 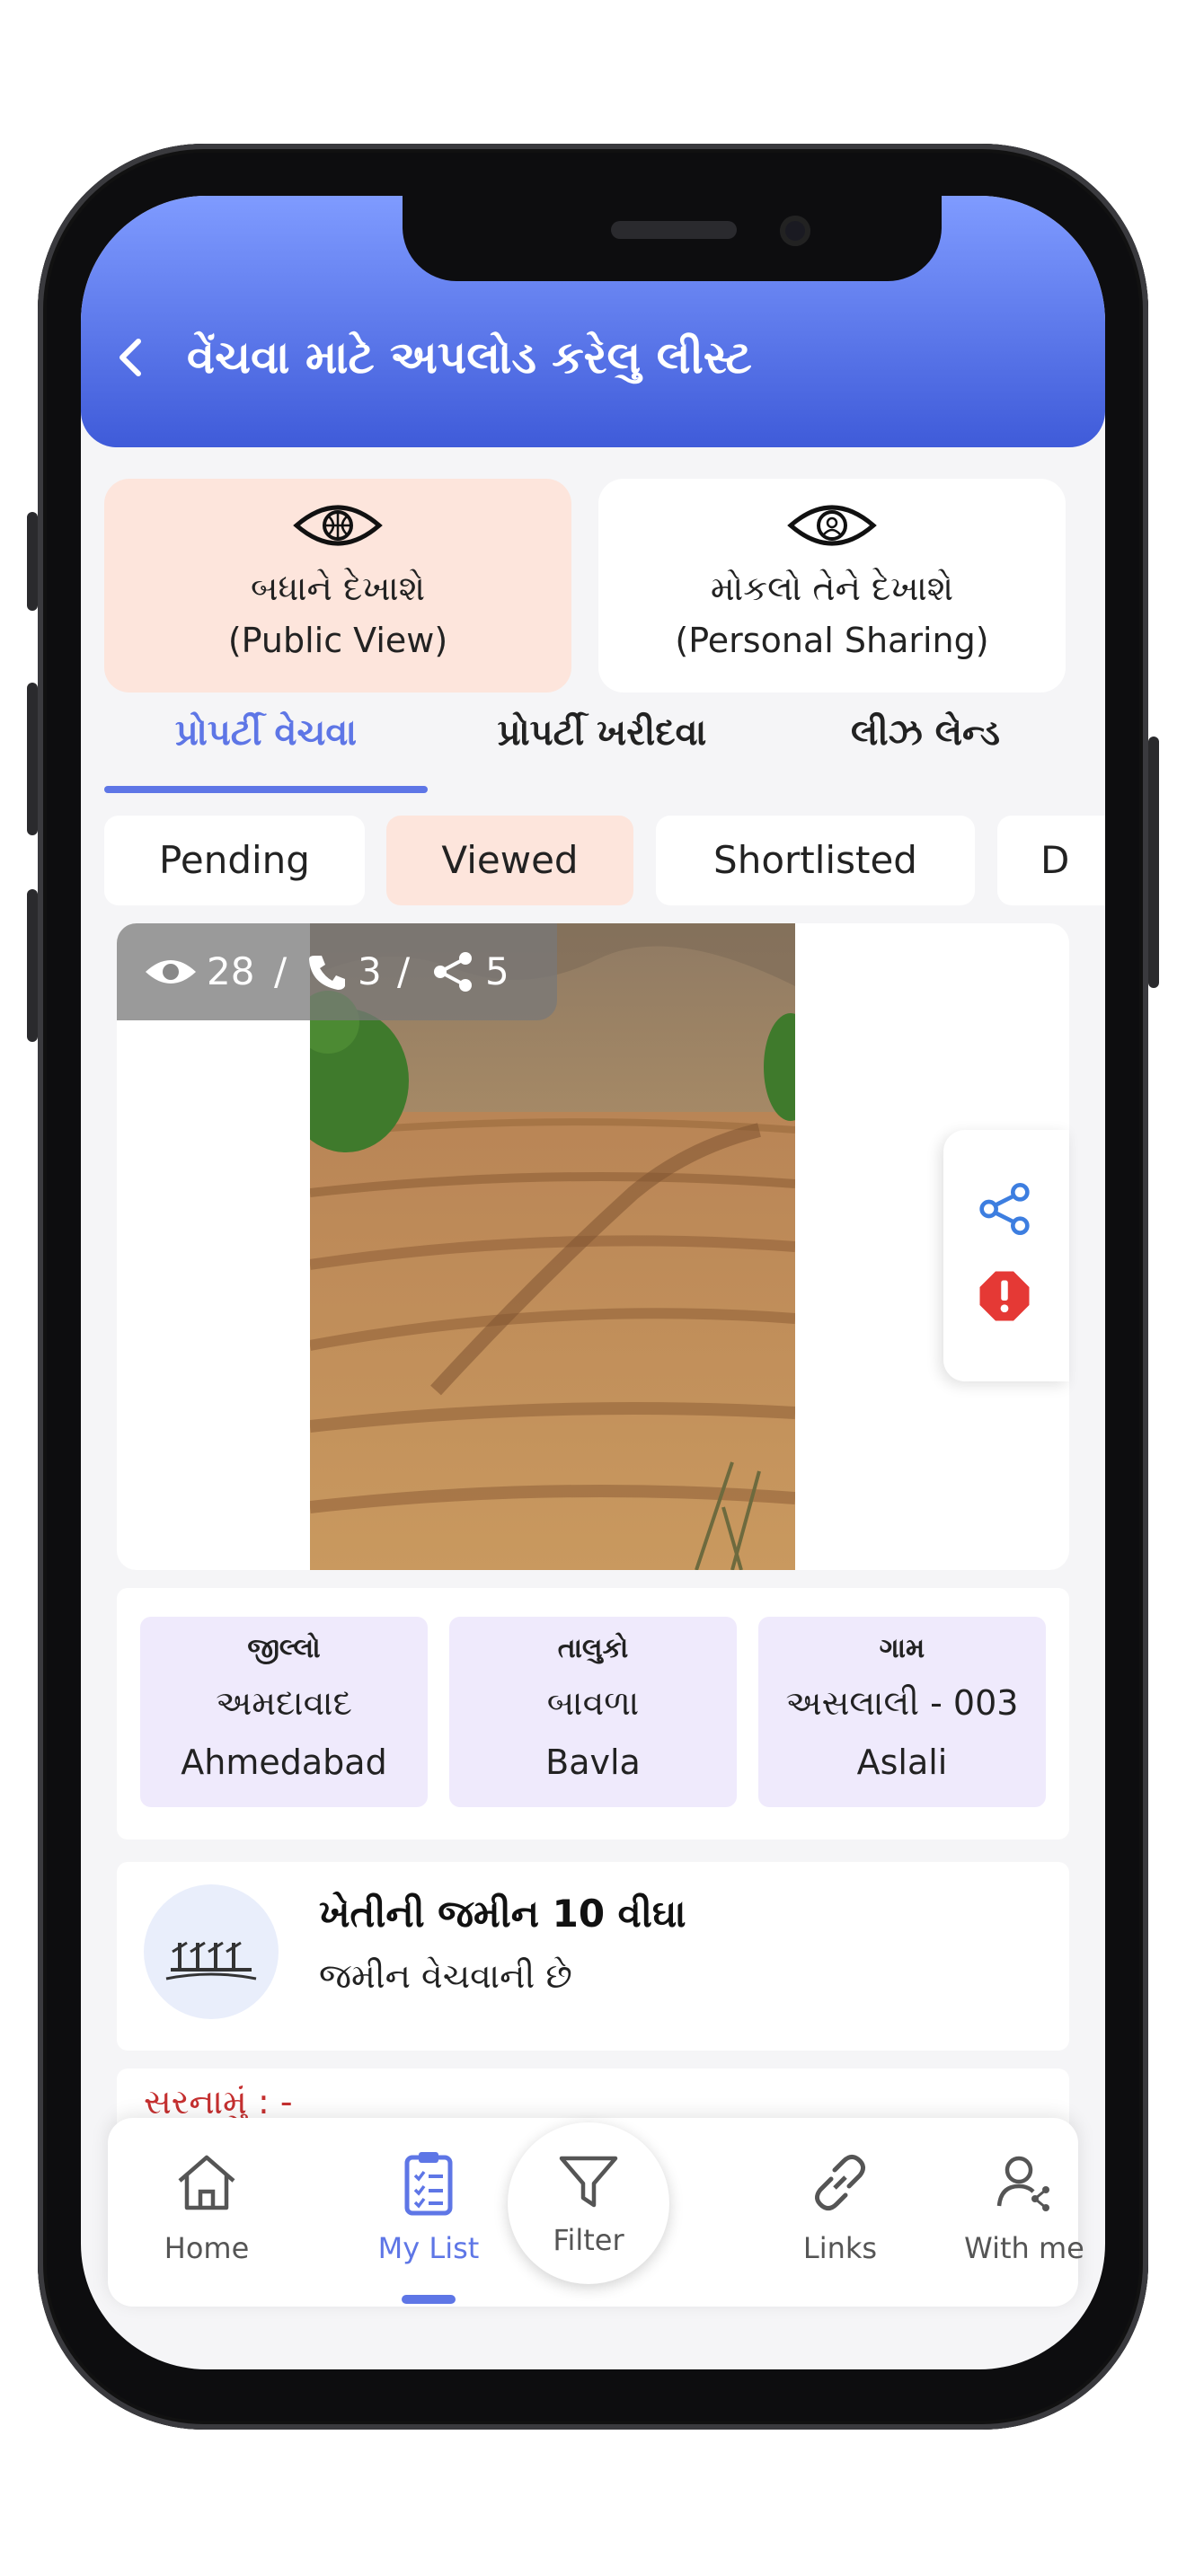 I want to click on nav-home: Home, so click(x=207, y=2206).